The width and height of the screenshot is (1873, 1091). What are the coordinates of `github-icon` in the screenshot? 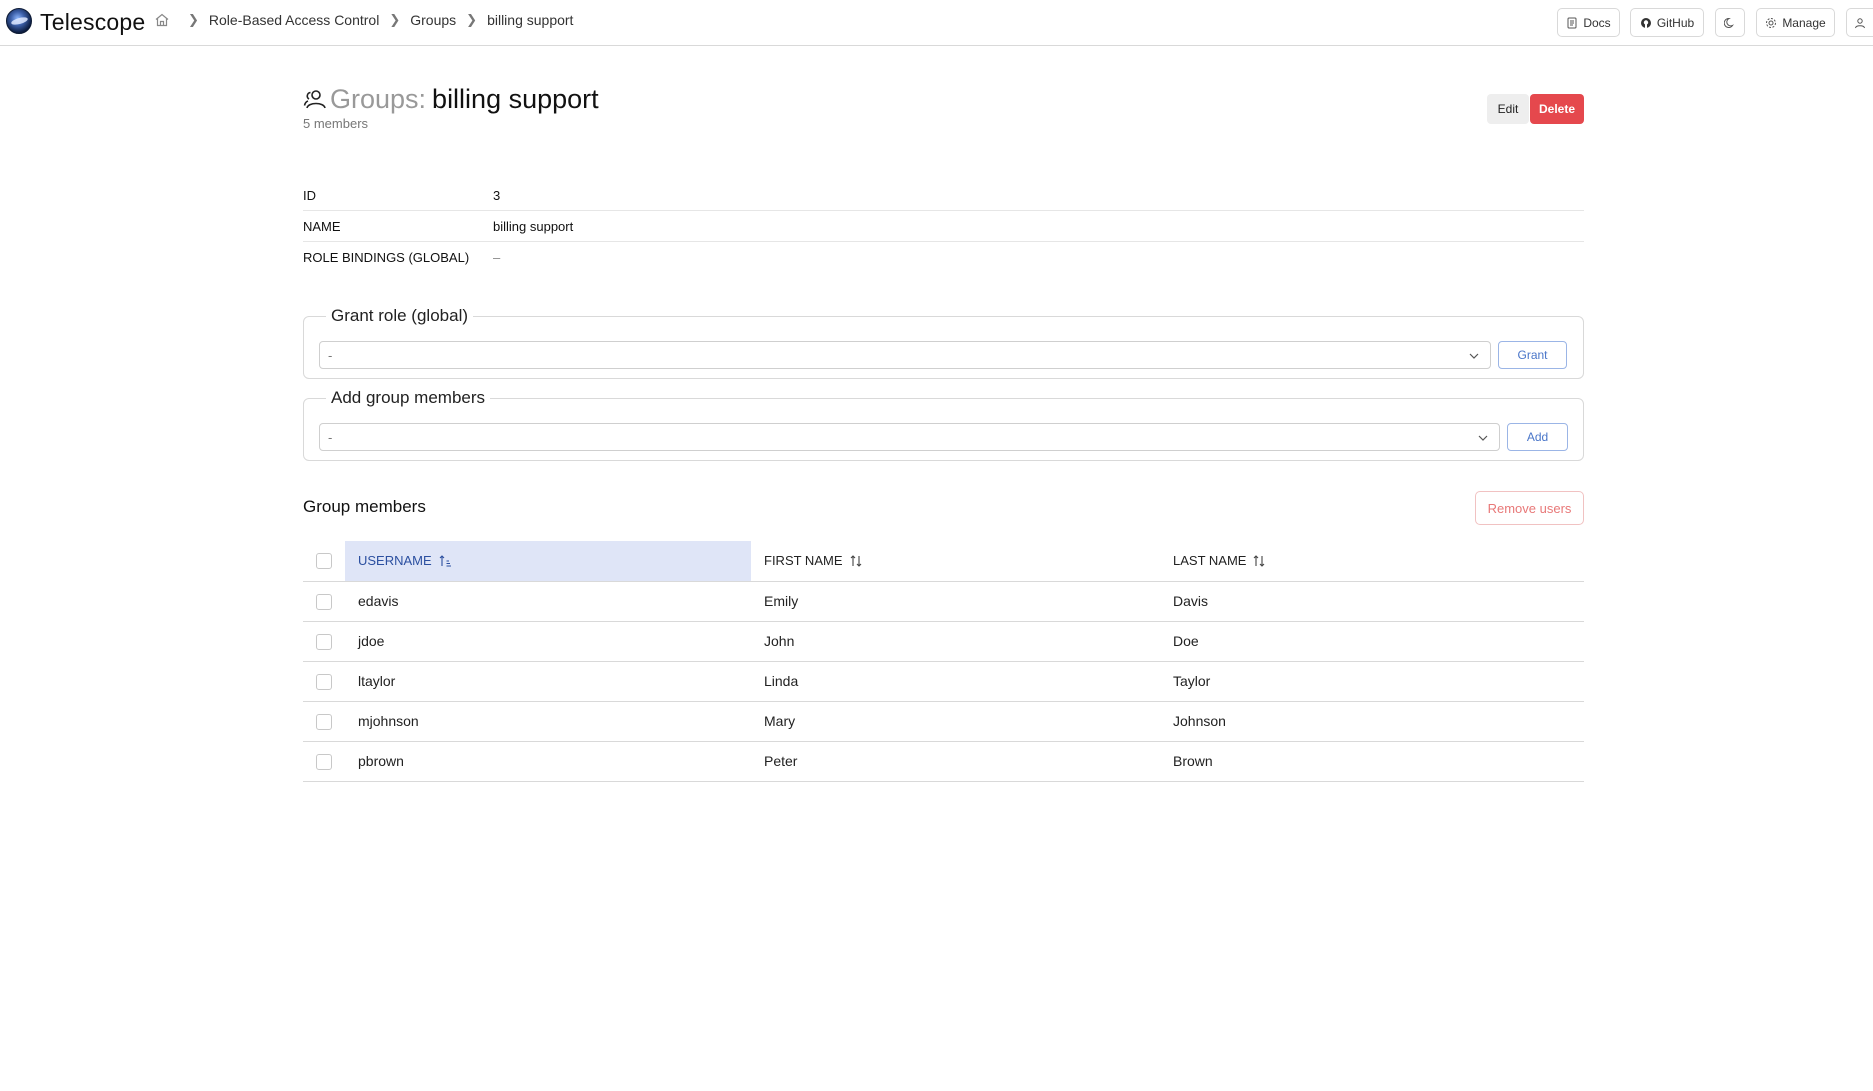 It's located at (1645, 22).